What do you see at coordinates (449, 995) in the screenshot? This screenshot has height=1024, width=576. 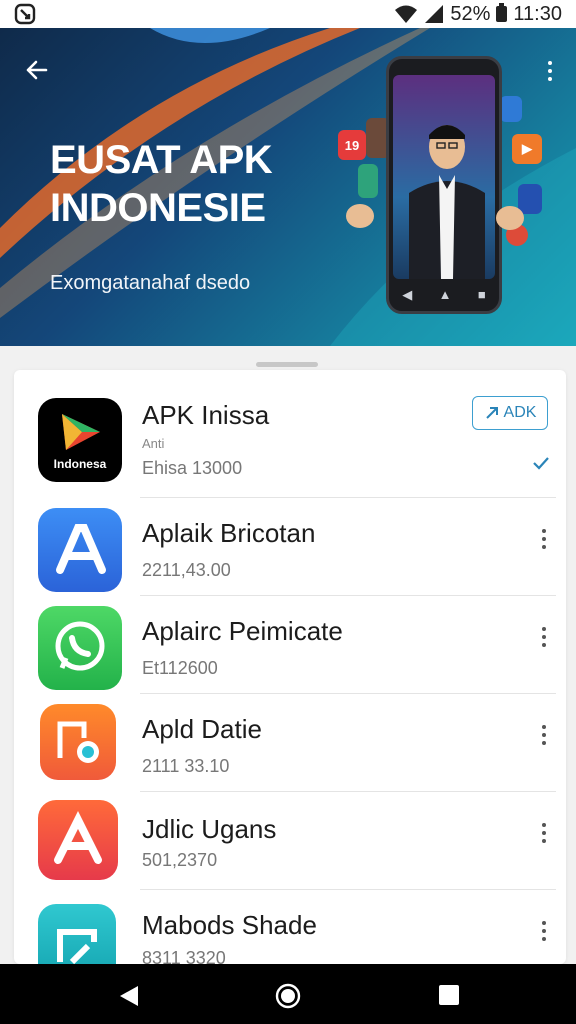 I see `nav-recents-icon` at bounding box center [449, 995].